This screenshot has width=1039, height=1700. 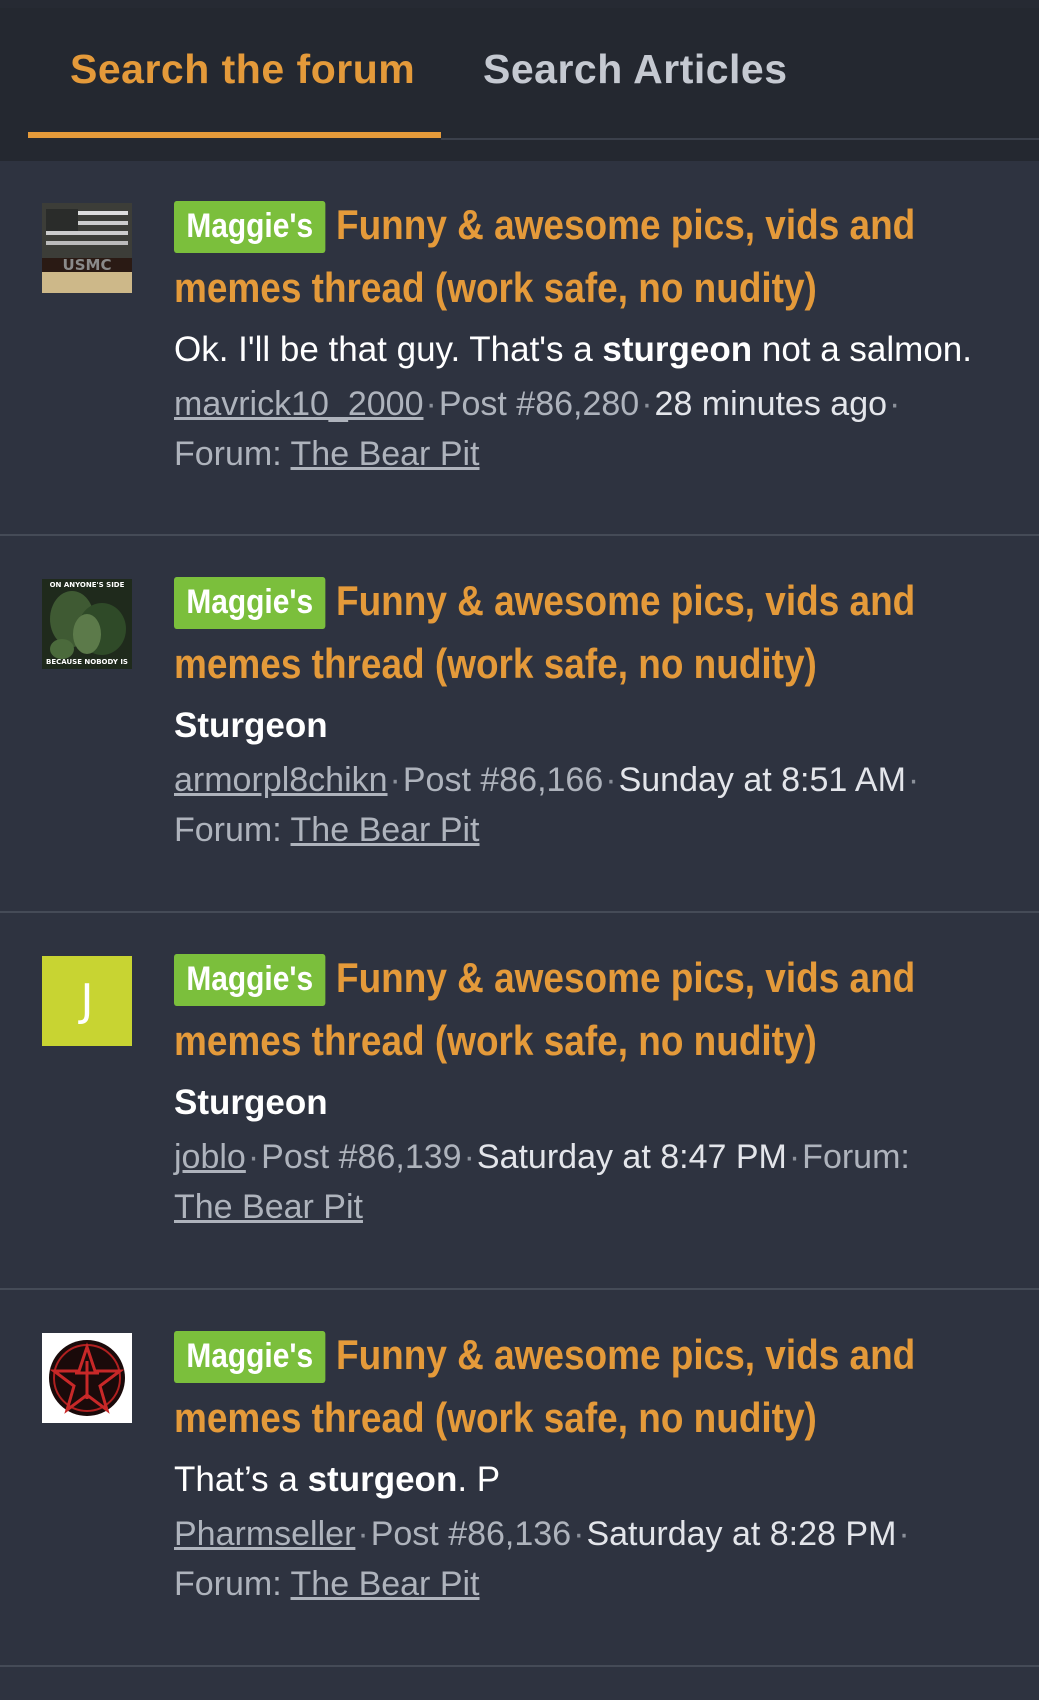 What do you see at coordinates (519, 4) in the screenshot?
I see `top-bar` at bounding box center [519, 4].